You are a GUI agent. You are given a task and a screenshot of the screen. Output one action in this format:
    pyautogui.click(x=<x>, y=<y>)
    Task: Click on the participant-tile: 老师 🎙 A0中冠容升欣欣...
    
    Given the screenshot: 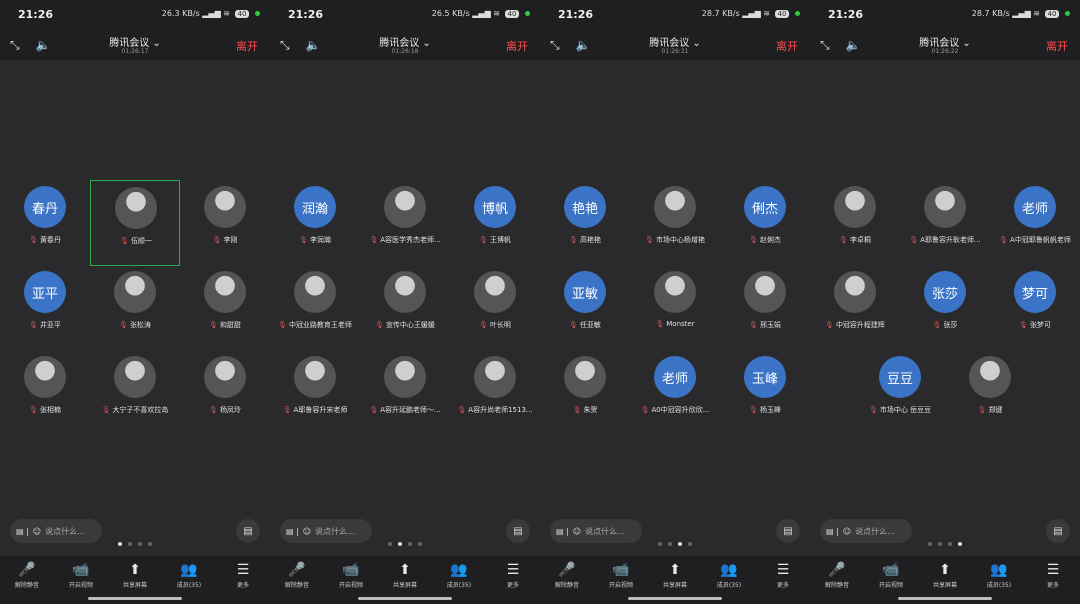 What is the action you would take?
    pyautogui.click(x=675, y=393)
    